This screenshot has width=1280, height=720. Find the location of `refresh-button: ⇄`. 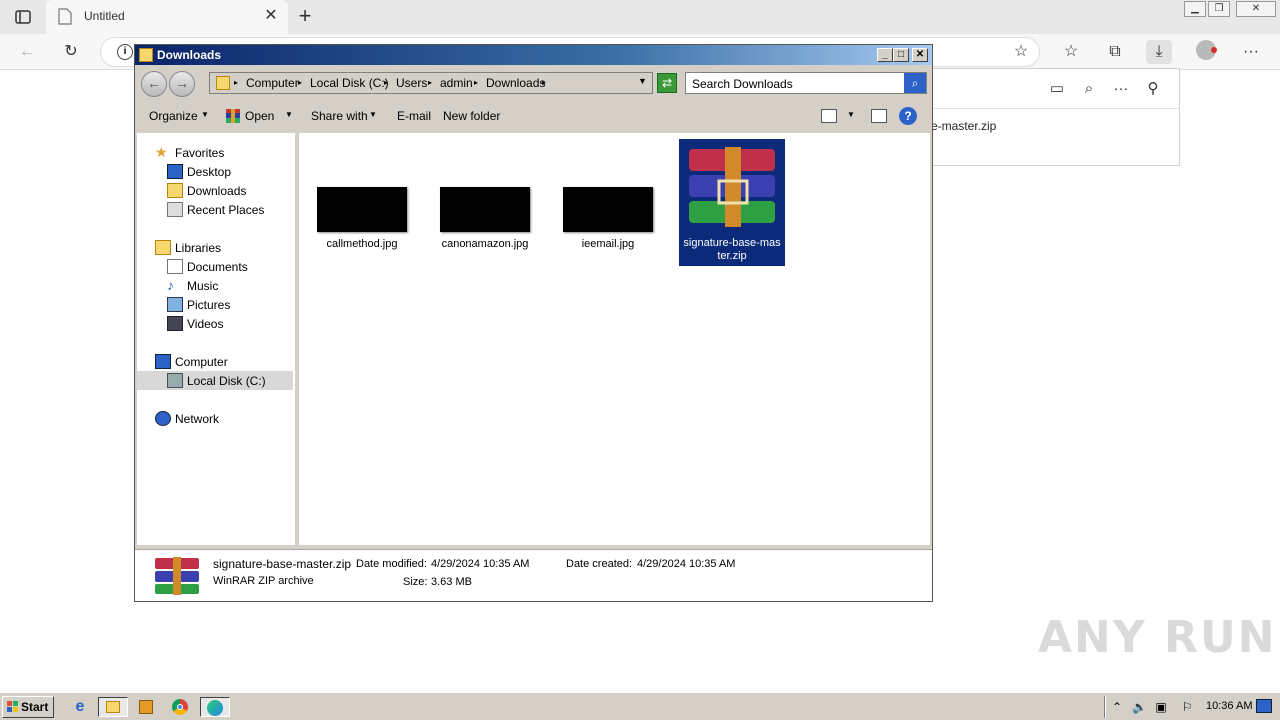

refresh-button: ⇄ is located at coordinates (667, 83).